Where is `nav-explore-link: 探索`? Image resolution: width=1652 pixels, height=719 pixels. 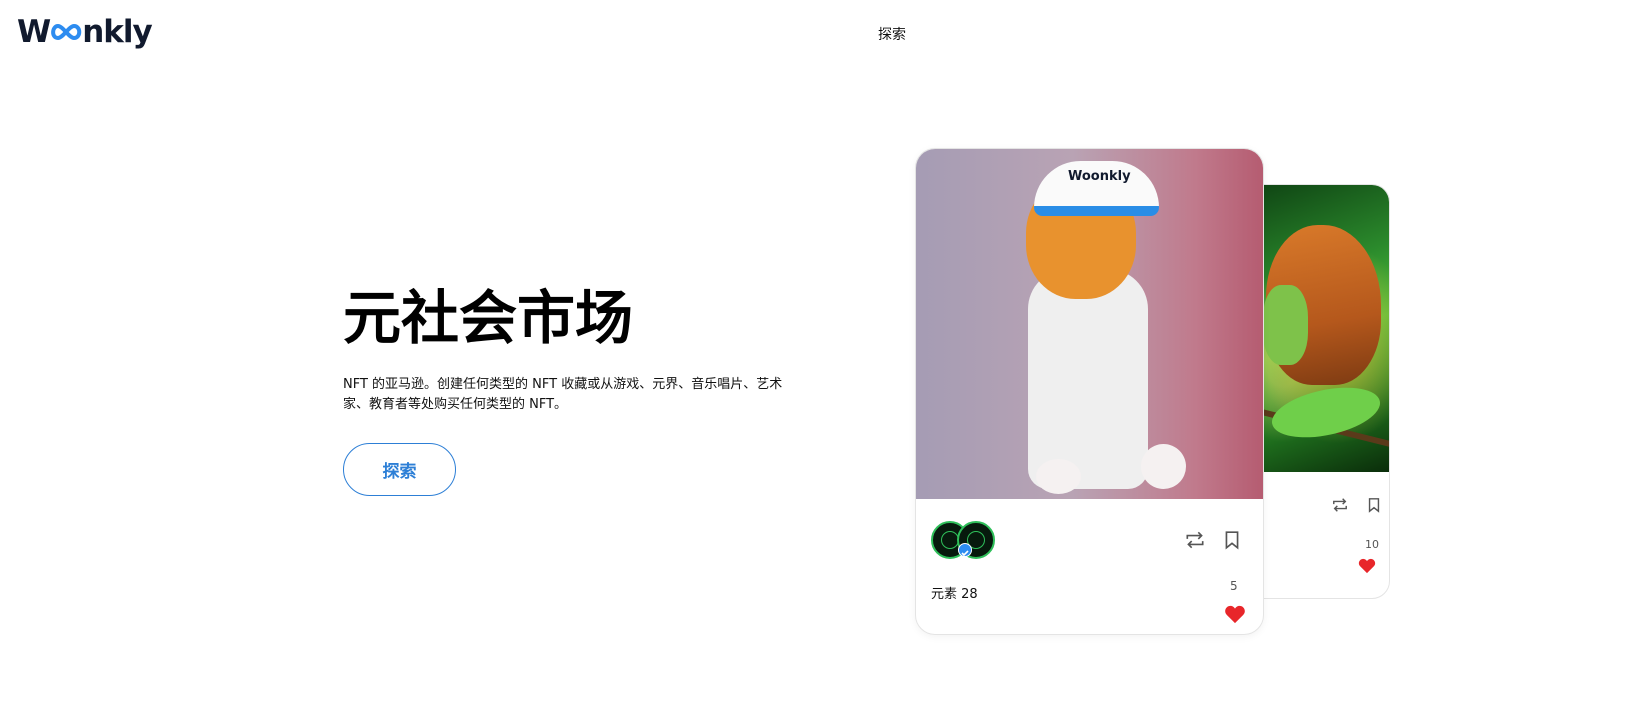
nav-explore-link: 探索 is located at coordinates (892, 34).